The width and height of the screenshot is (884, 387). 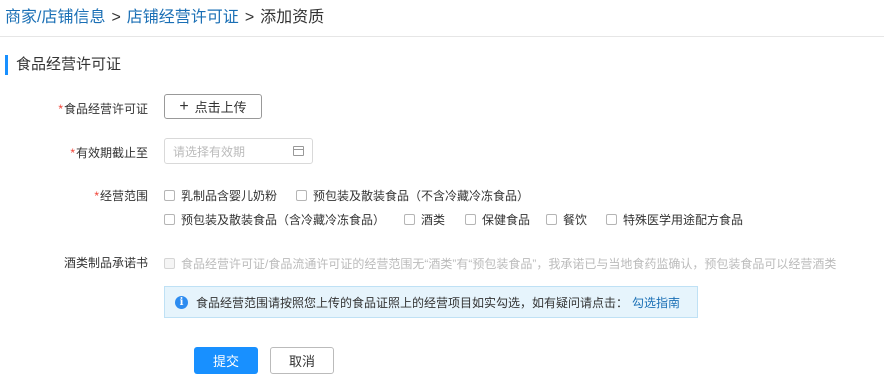 I want to click on header-divider, so click(x=442, y=36).